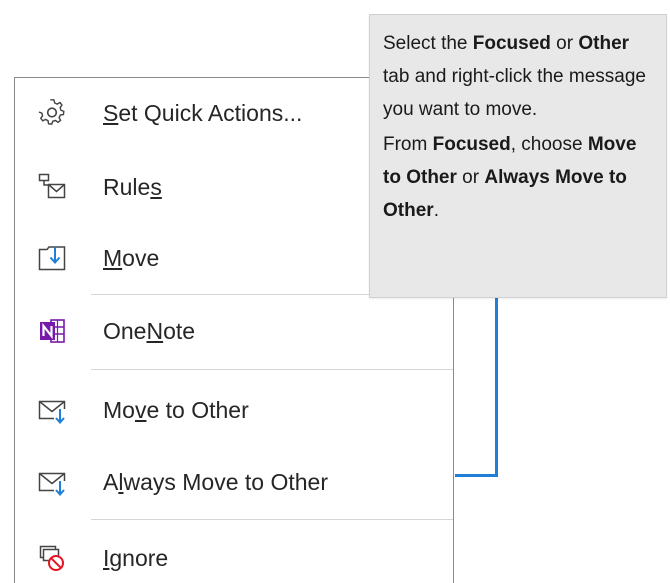  I want to click on ignore-icon, so click(52, 558).